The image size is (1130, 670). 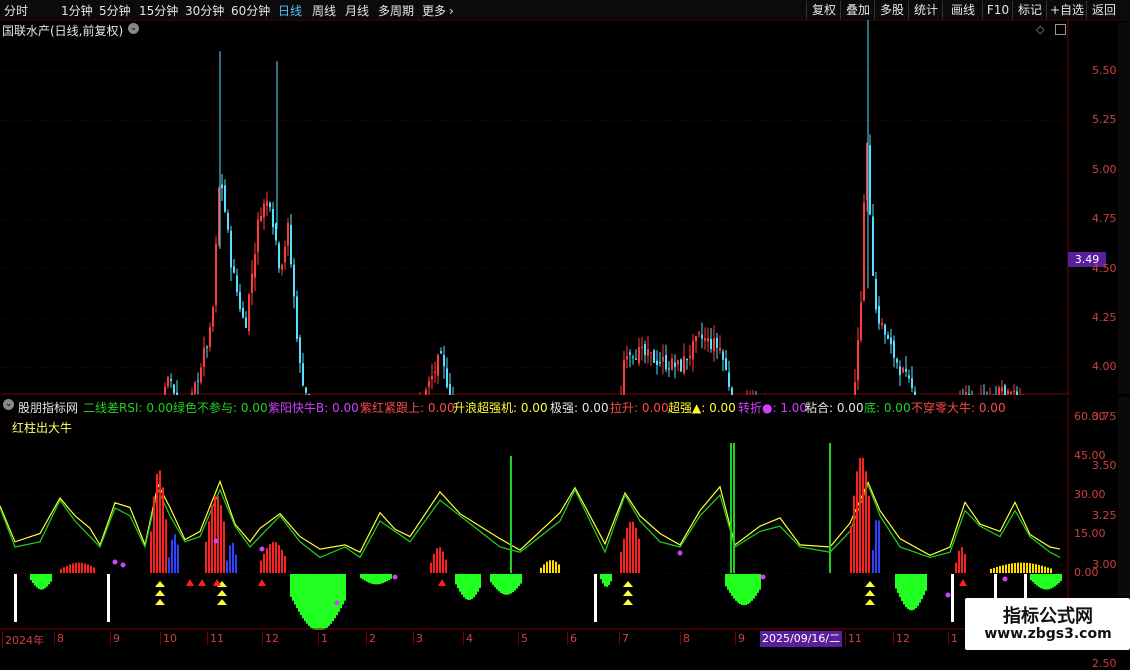 I want to click on indicator-label: 底: 0.00, so click(x=887, y=408).